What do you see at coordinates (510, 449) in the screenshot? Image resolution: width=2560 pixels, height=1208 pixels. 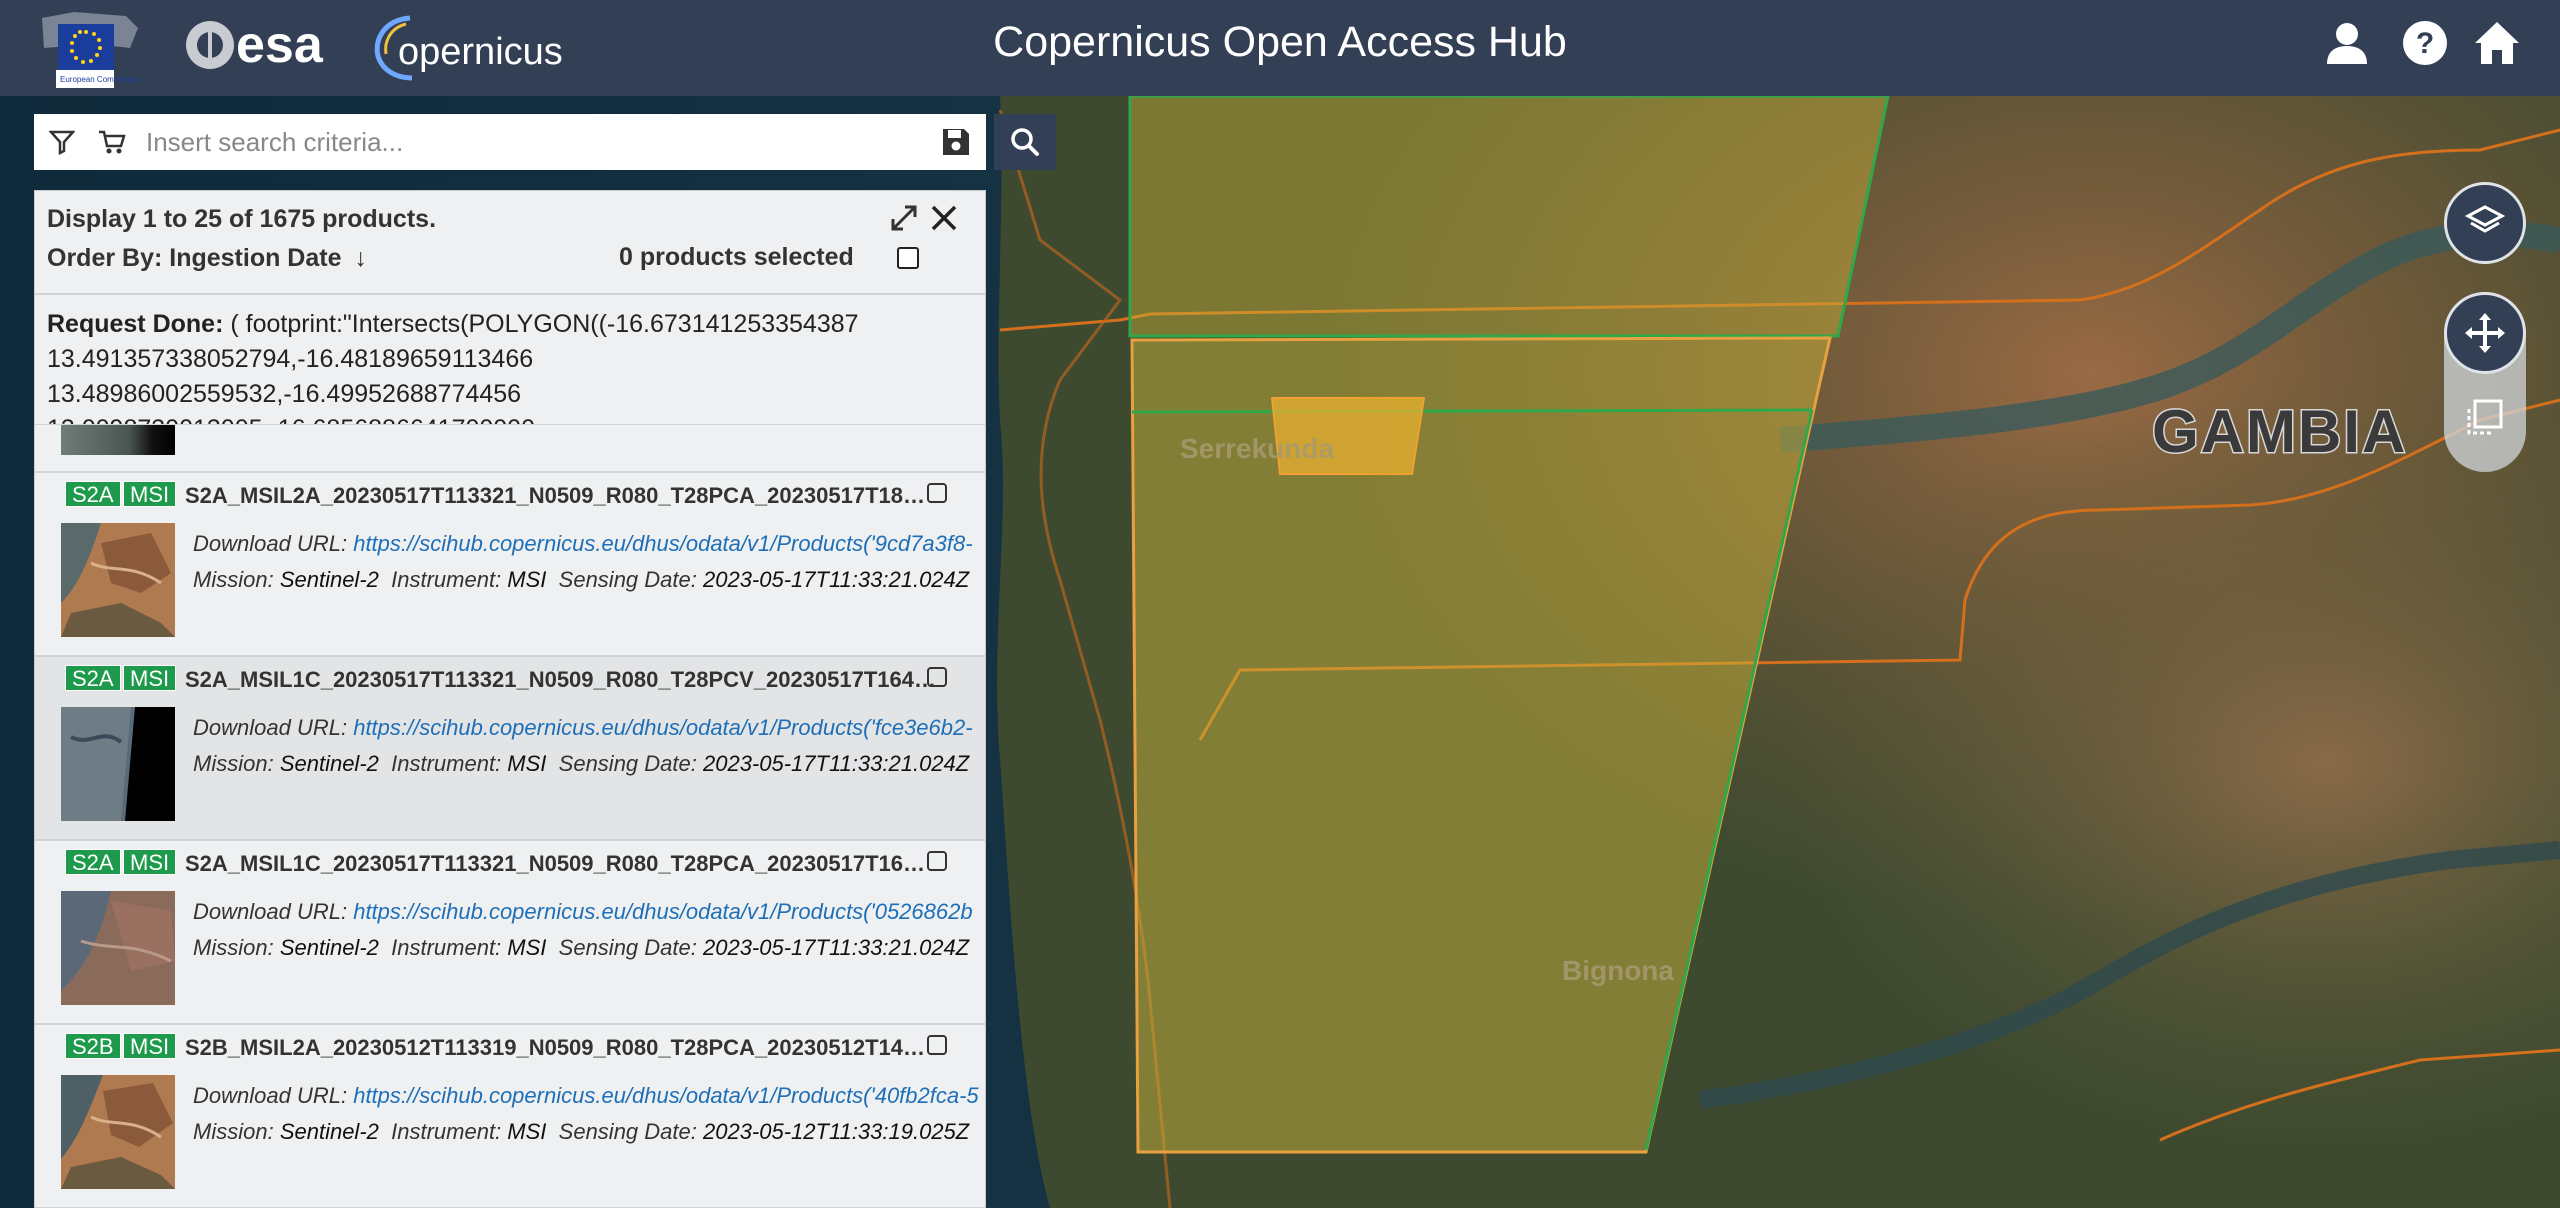 I see `list-item-partial` at bounding box center [510, 449].